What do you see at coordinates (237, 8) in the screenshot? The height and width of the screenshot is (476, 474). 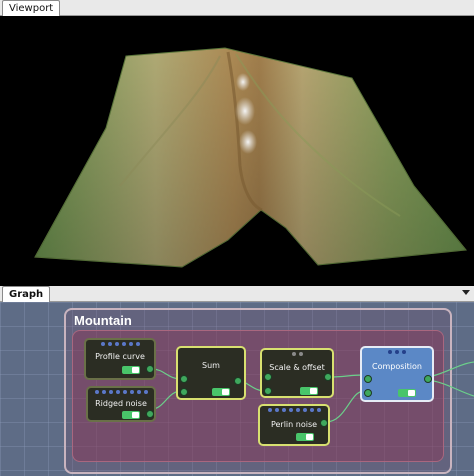 I see `viewport-tabstrip: Viewport` at bounding box center [237, 8].